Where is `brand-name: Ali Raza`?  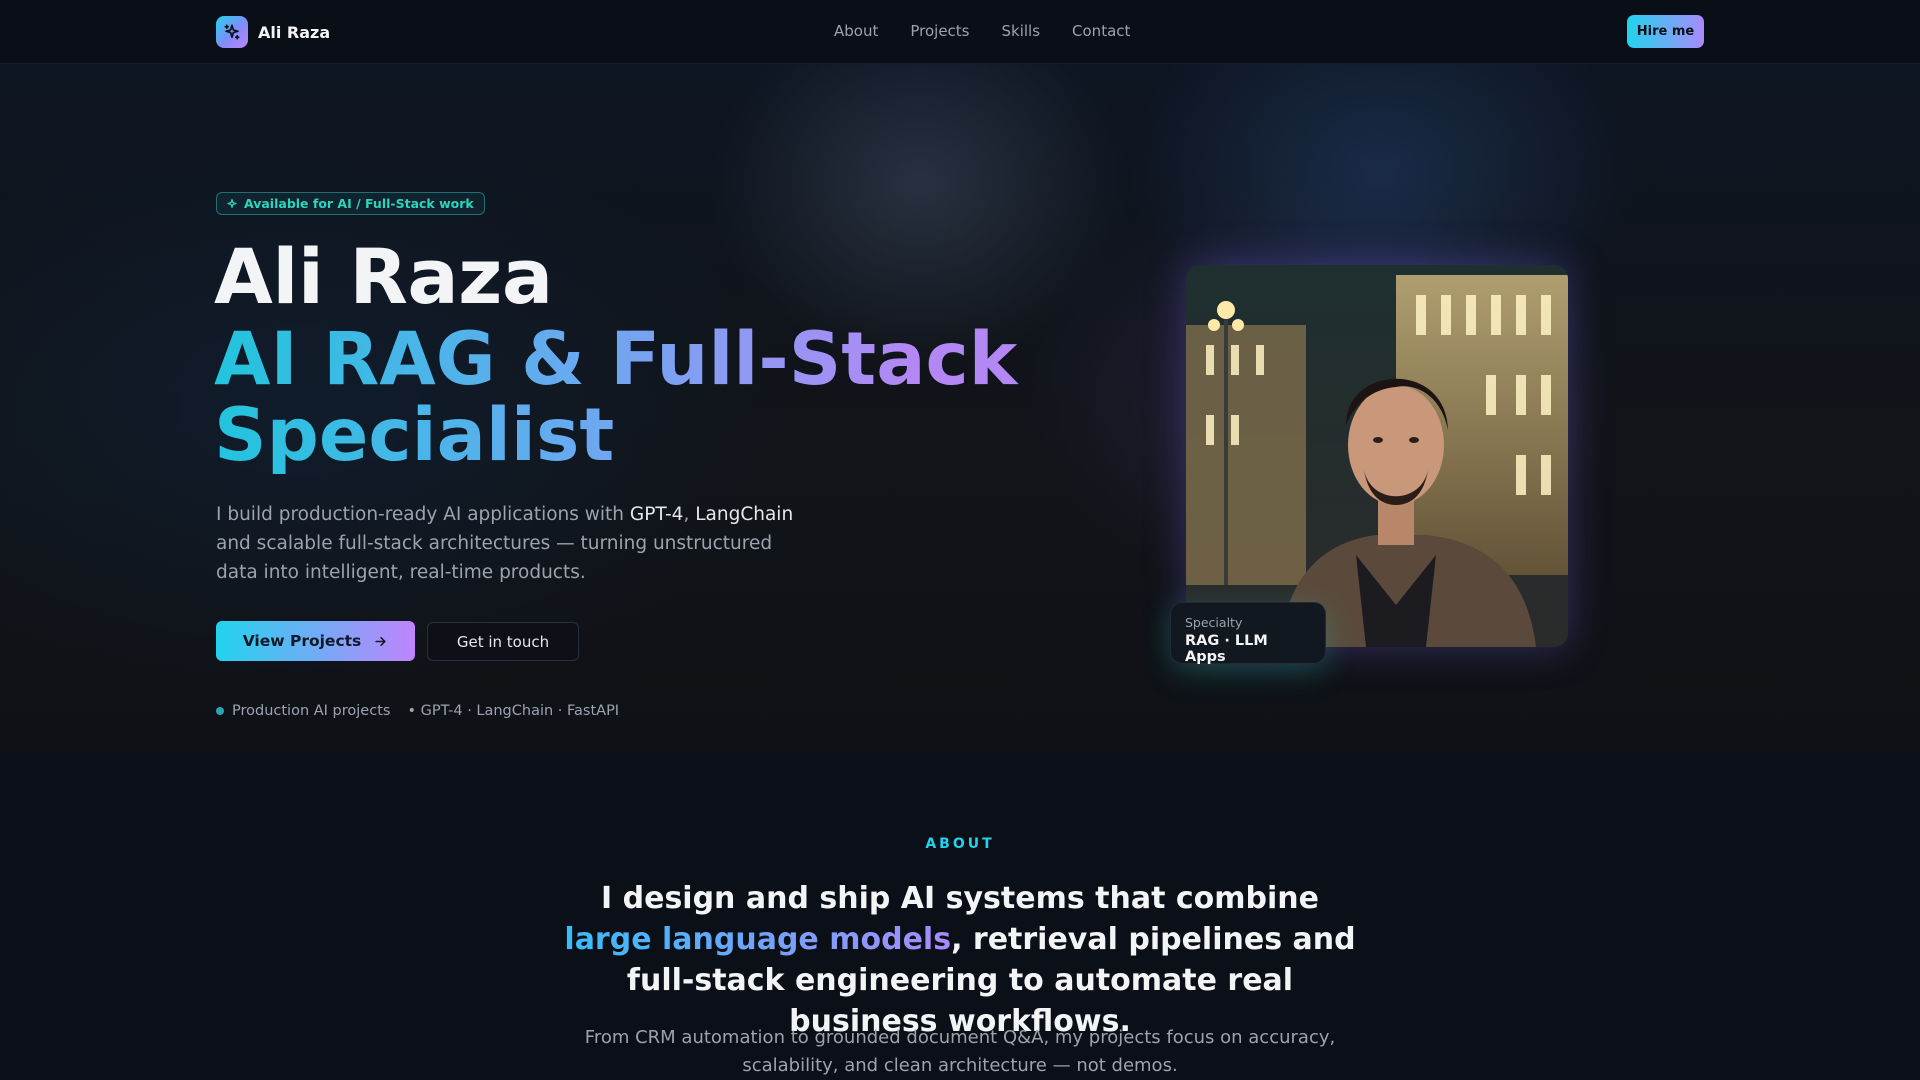 brand-name: Ali Raza is located at coordinates (294, 32).